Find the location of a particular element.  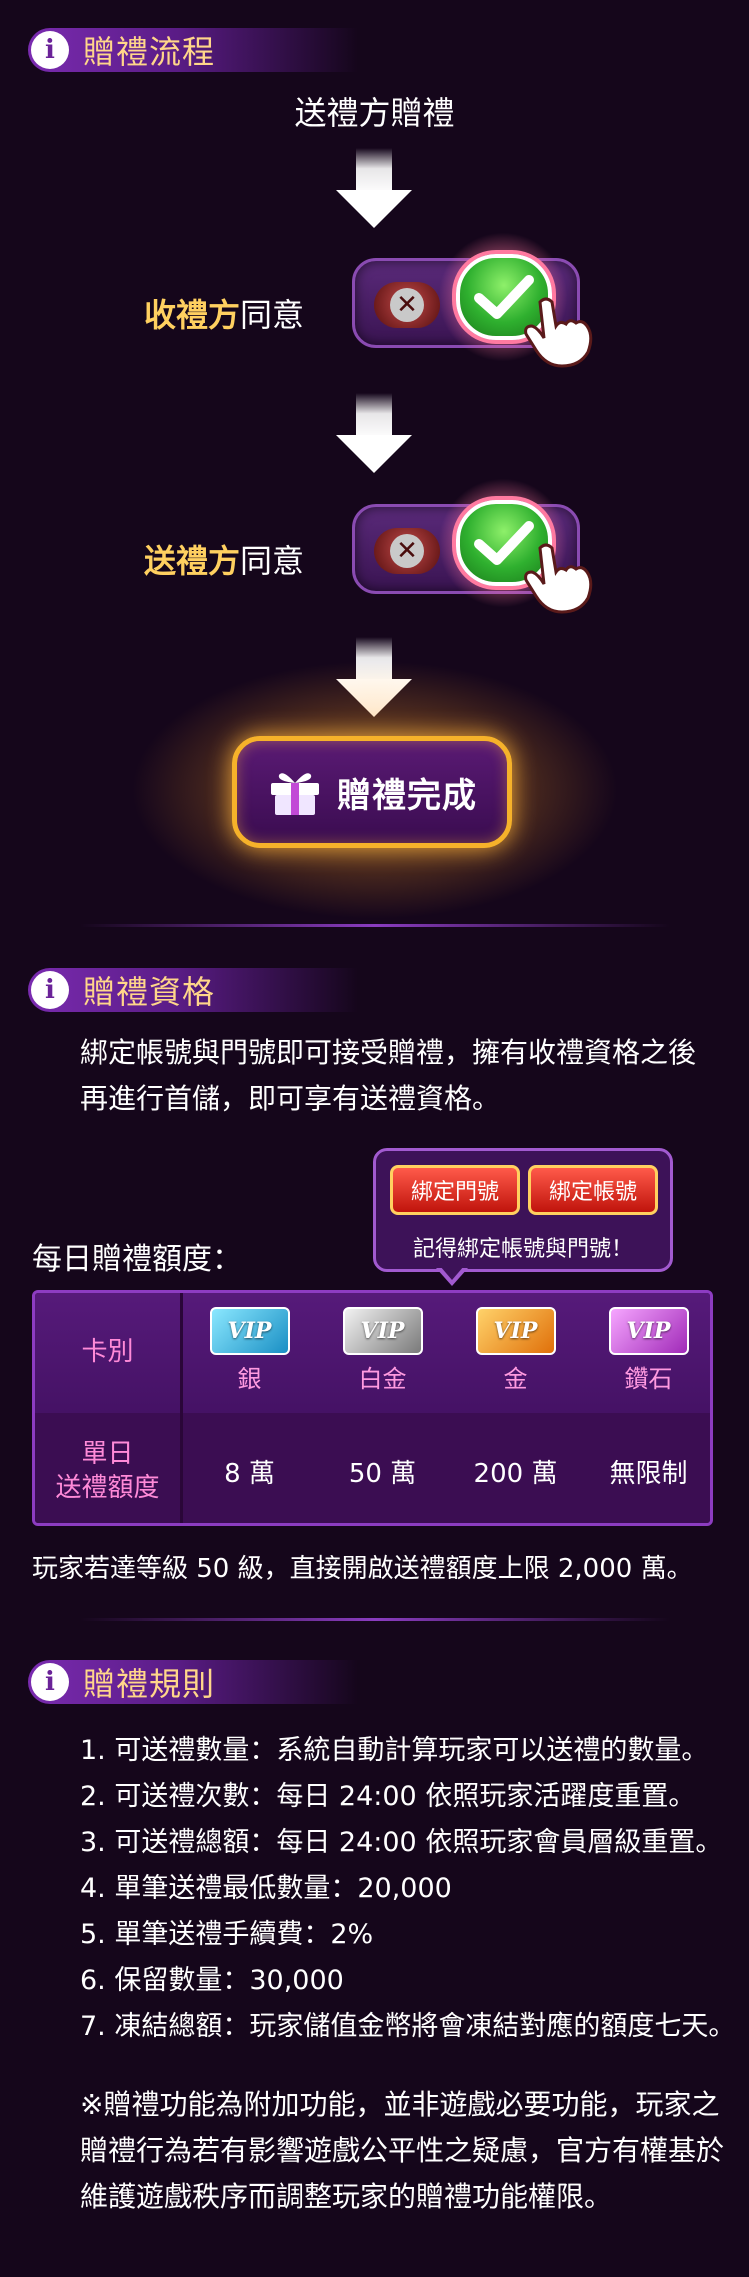

list-item: 3. 可送禮總額：每日 24:00 依照玩家會員層級重置。 is located at coordinates (401, 1842).